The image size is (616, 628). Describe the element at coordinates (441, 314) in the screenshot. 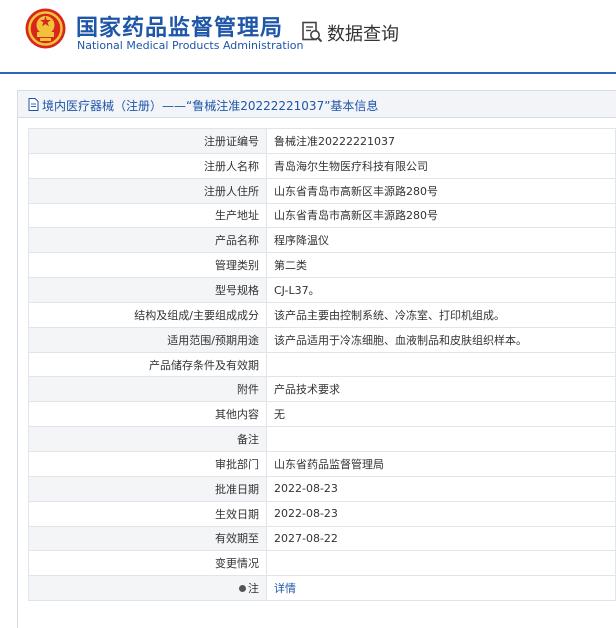

I see `field-value: 该产品主要由控制系统、冷冻室、打印机组成。` at that location.